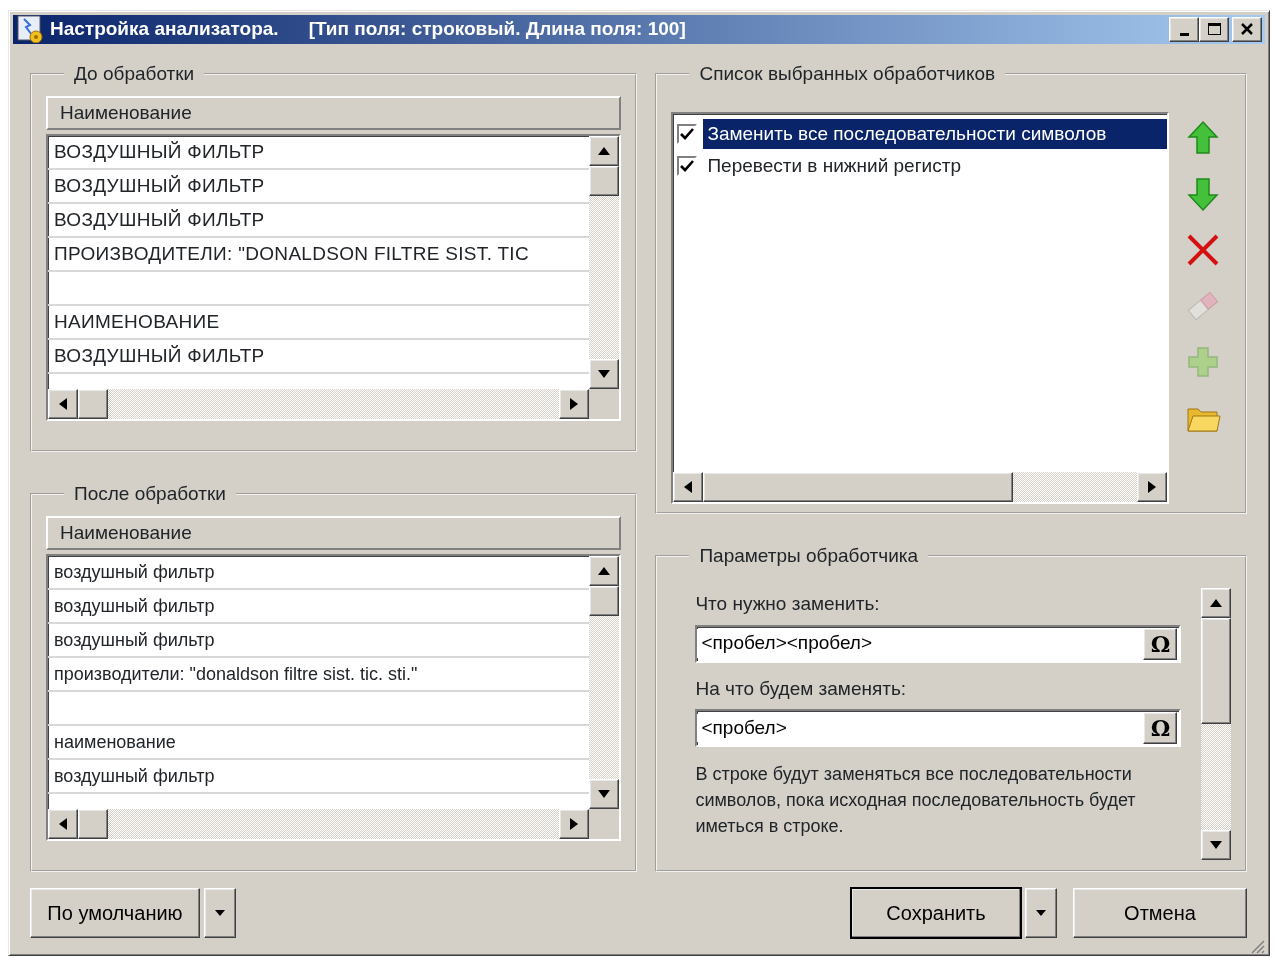  Describe the element at coordinates (834, 166) in the screenshot. I see `list-item: Перевести в нижний регистр` at that location.